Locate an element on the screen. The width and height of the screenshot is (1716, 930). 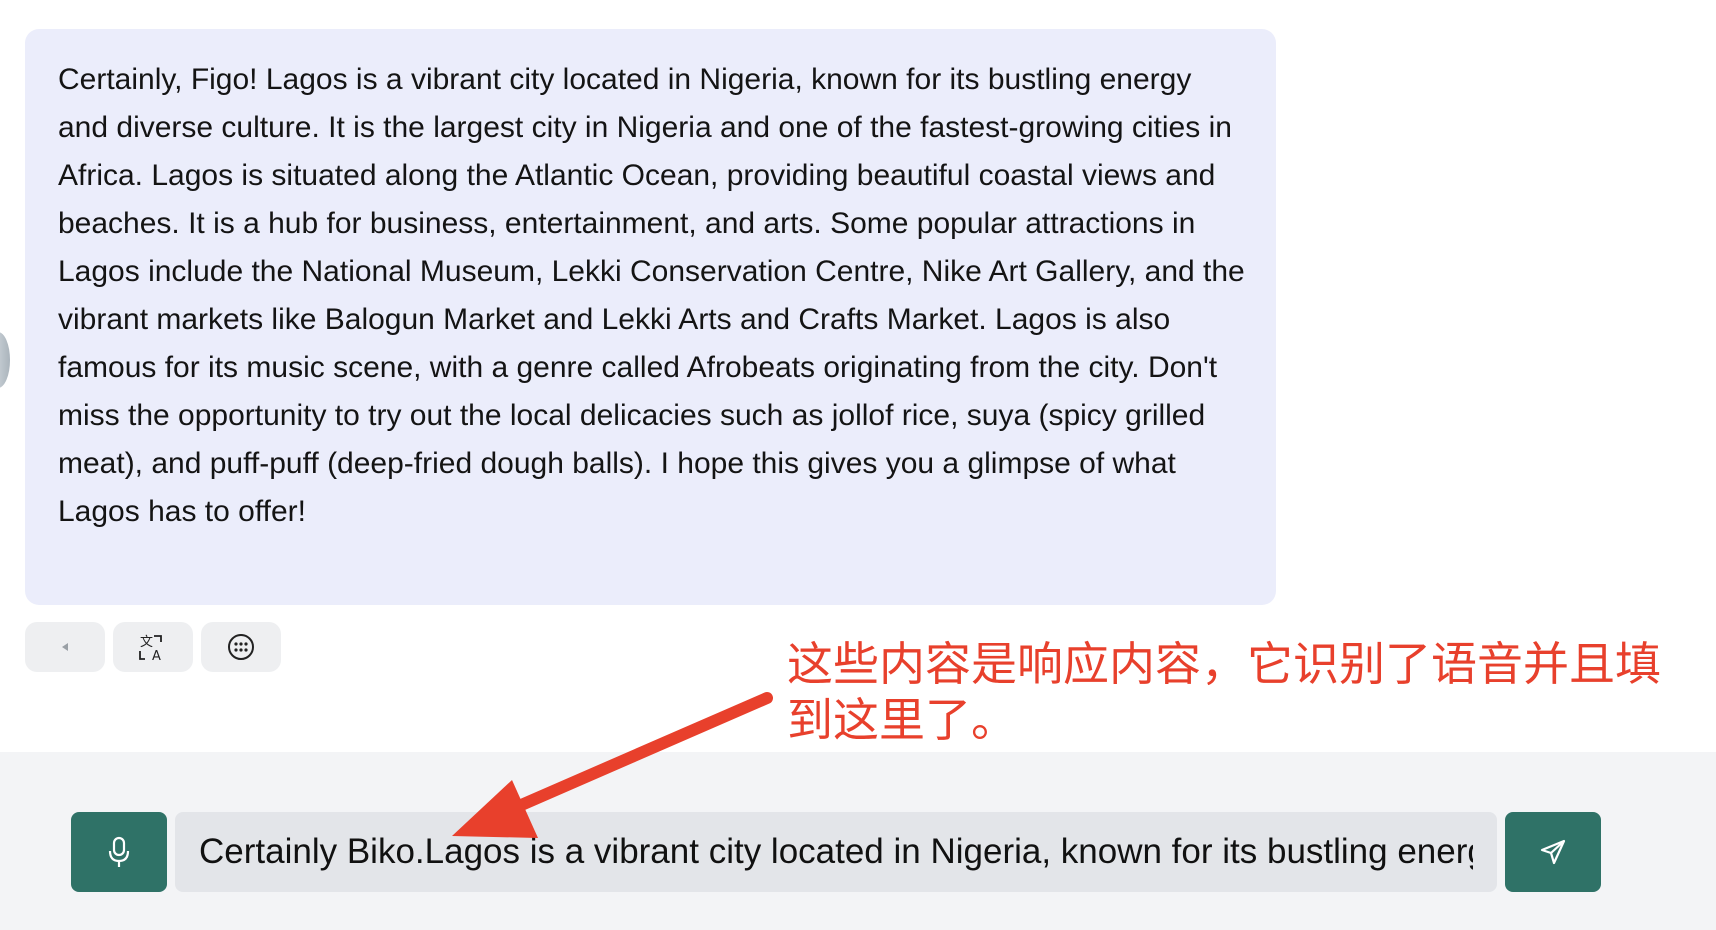
svg-text: 文 is located at coordinates (146, 642).